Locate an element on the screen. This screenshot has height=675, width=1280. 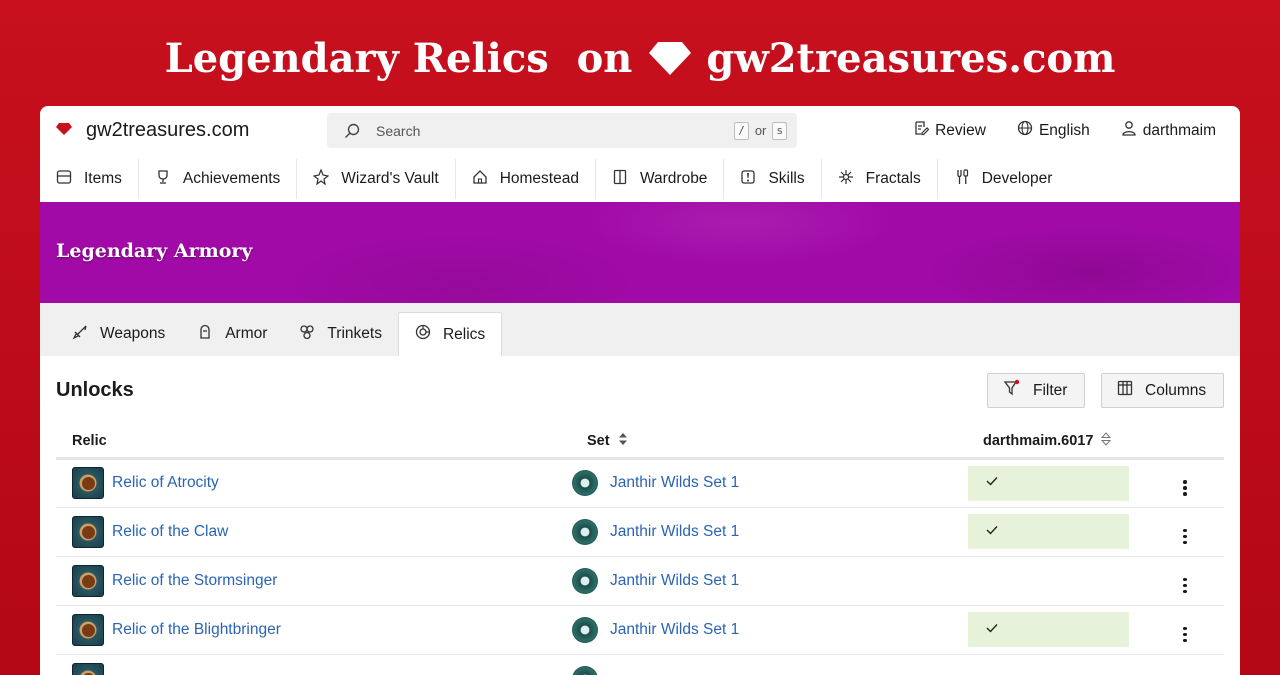
header-set: Set is located at coordinates (769, 443).